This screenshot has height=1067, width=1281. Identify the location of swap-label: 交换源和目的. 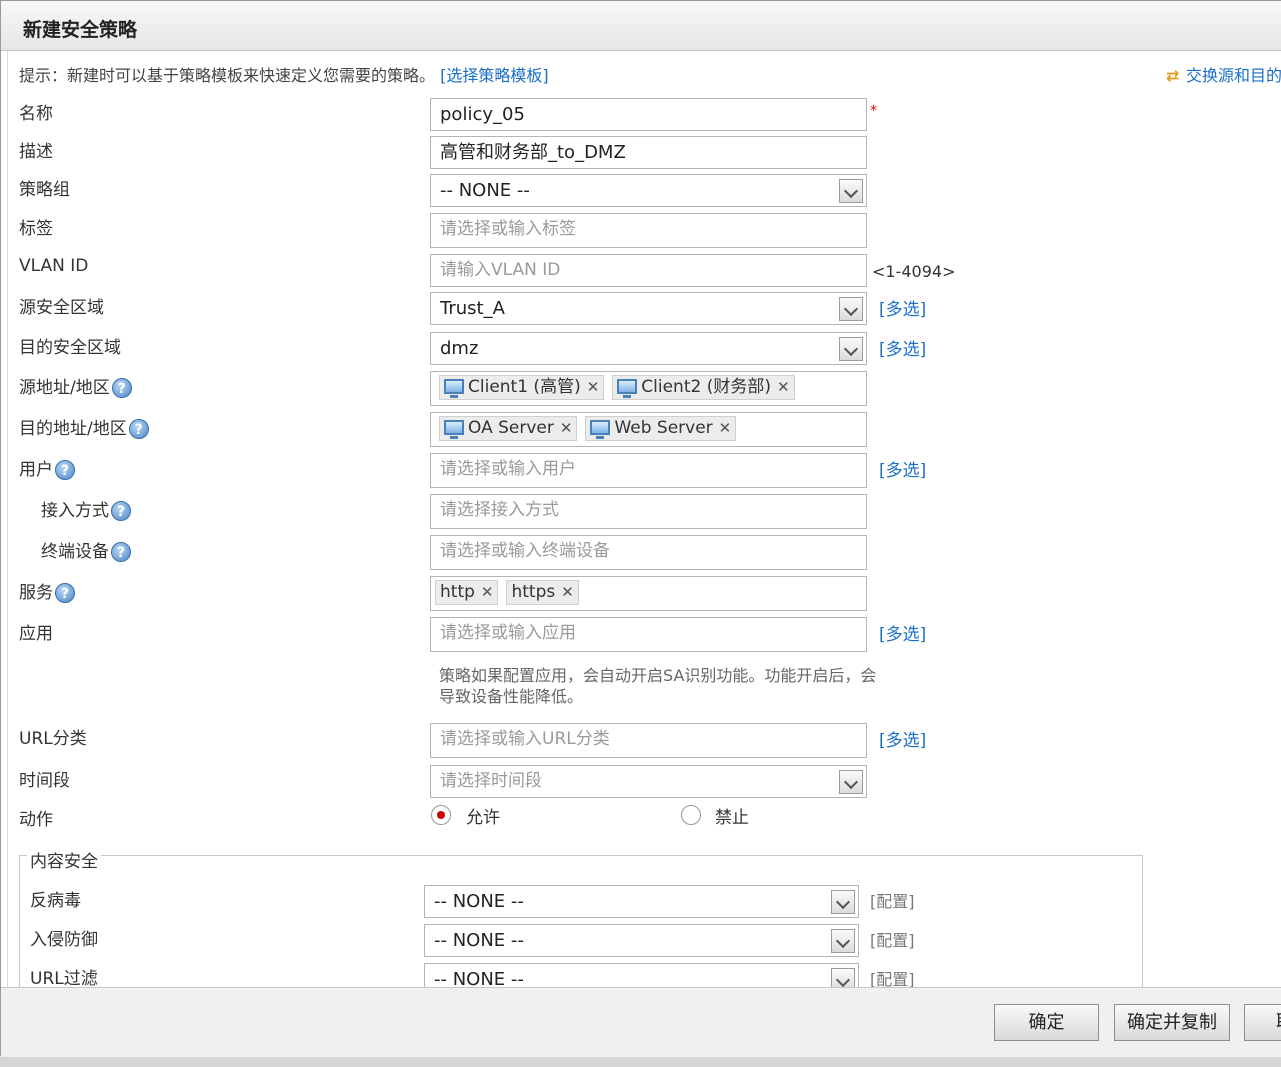
(1233, 75).